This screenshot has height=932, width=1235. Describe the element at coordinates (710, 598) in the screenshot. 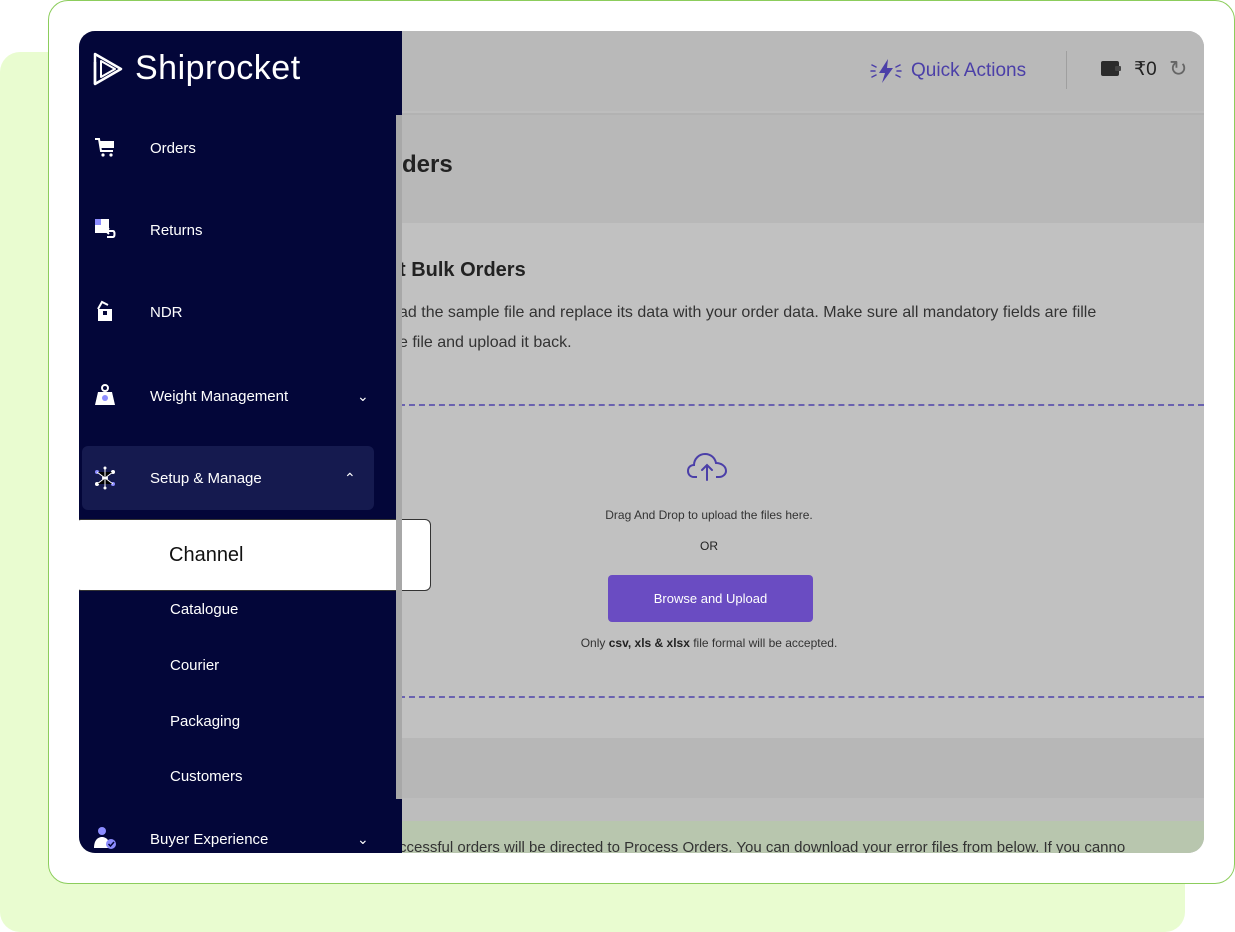

I see `browse-upload-button: Browse and Upload` at that location.